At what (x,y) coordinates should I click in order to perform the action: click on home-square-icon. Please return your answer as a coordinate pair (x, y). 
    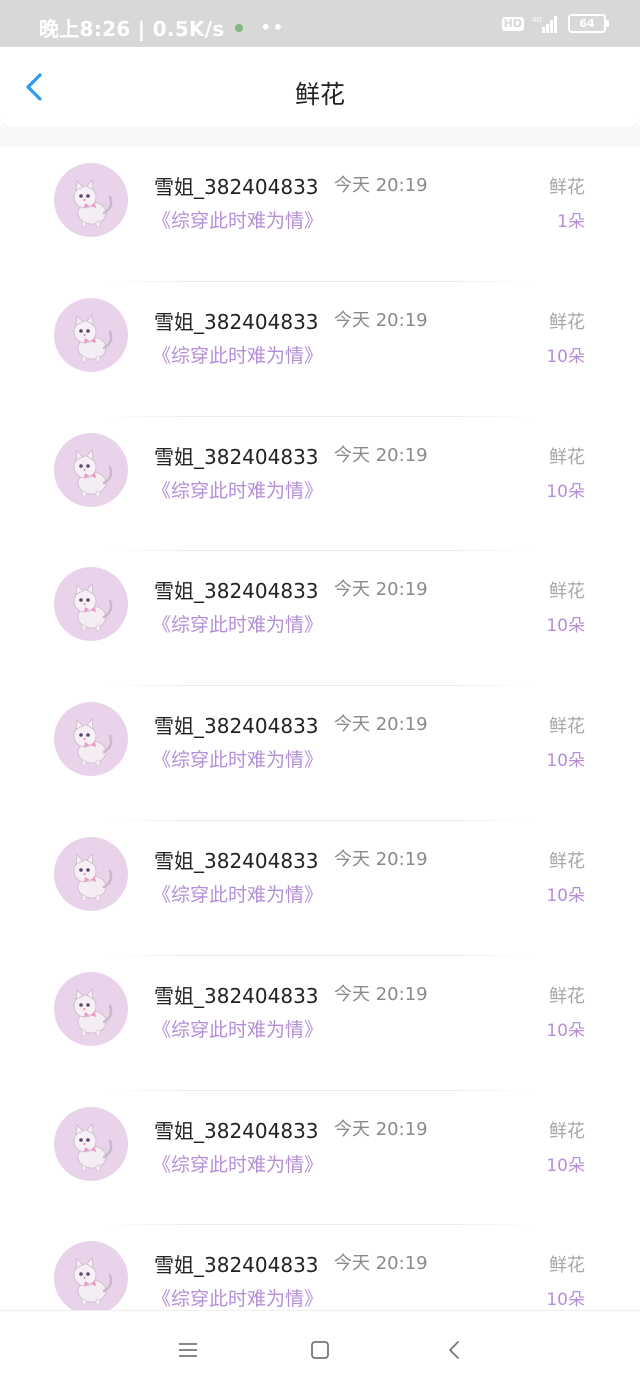
    Looking at the image, I should click on (320, 1350).